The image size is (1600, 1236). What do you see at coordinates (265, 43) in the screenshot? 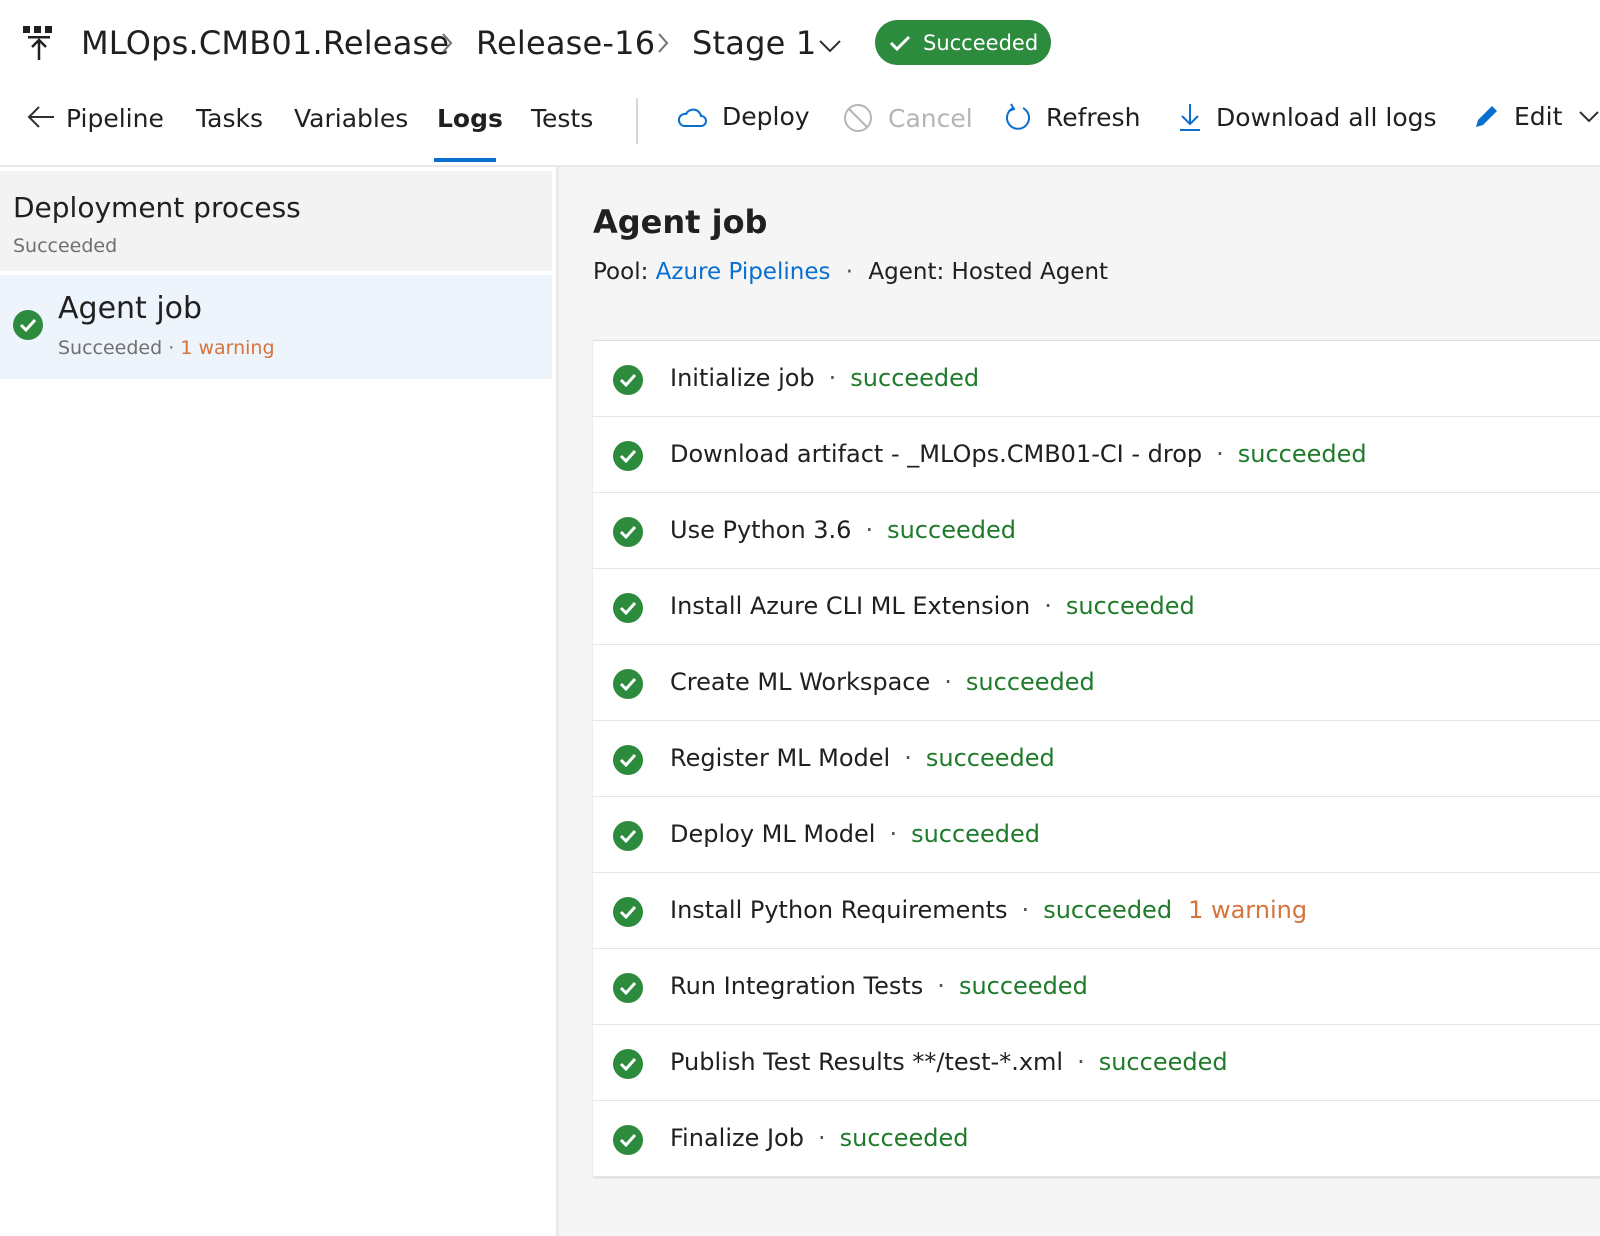
I see `breadcrumb-pipeline: MLOps.CMB01.Release` at bounding box center [265, 43].